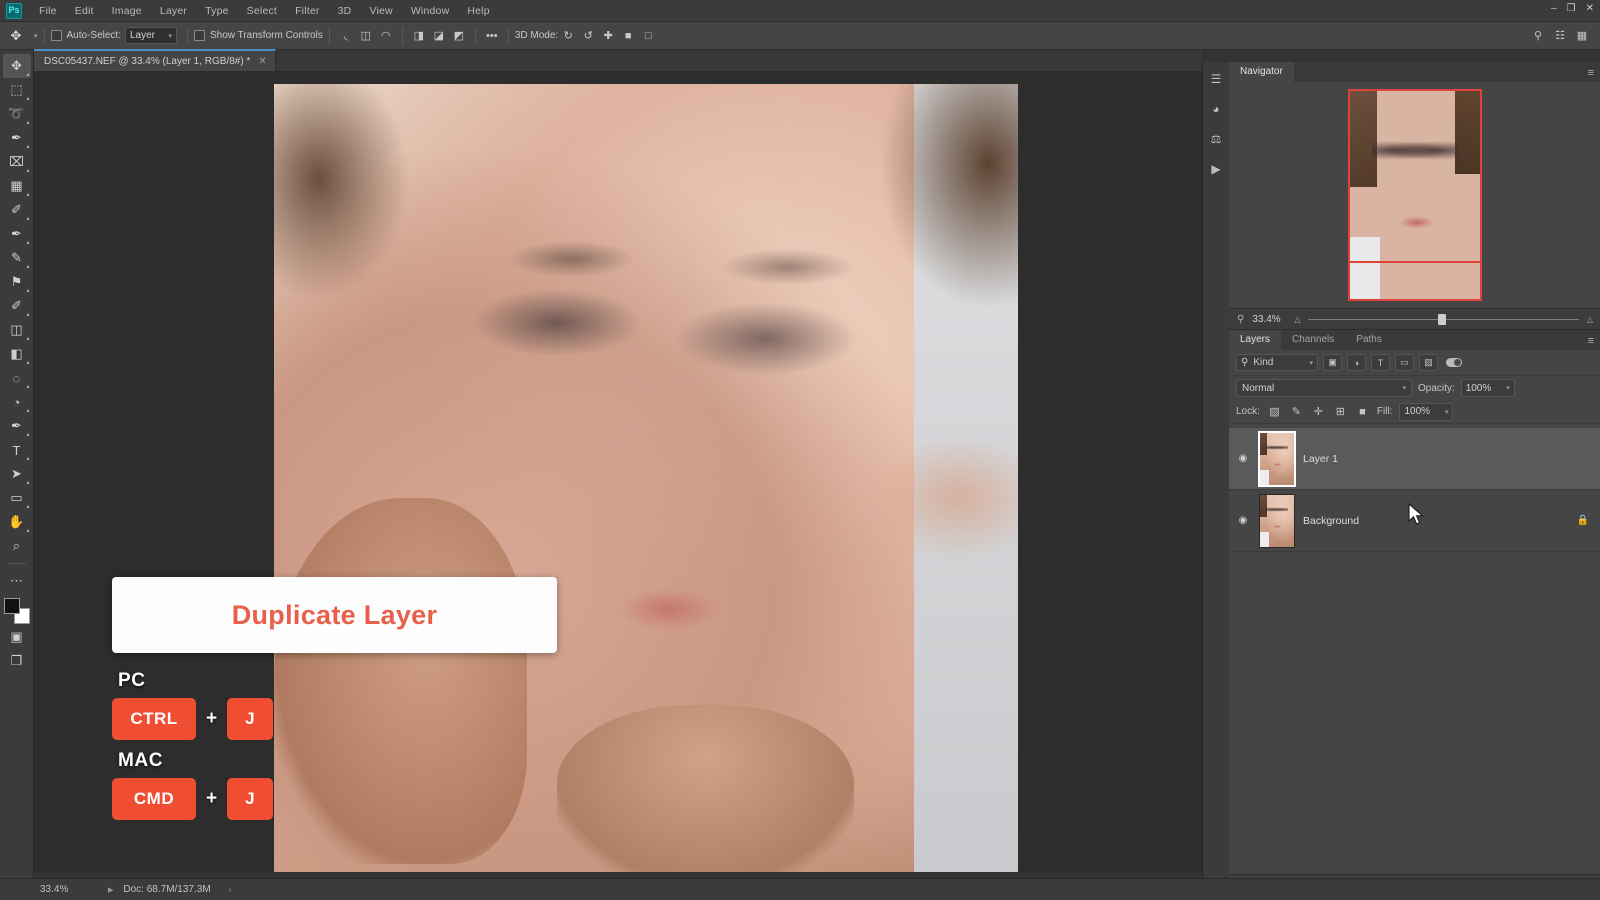  Describe the element at coordinates (17, 258) in the screenshot. I see `tool-brush: ✎` at that location.